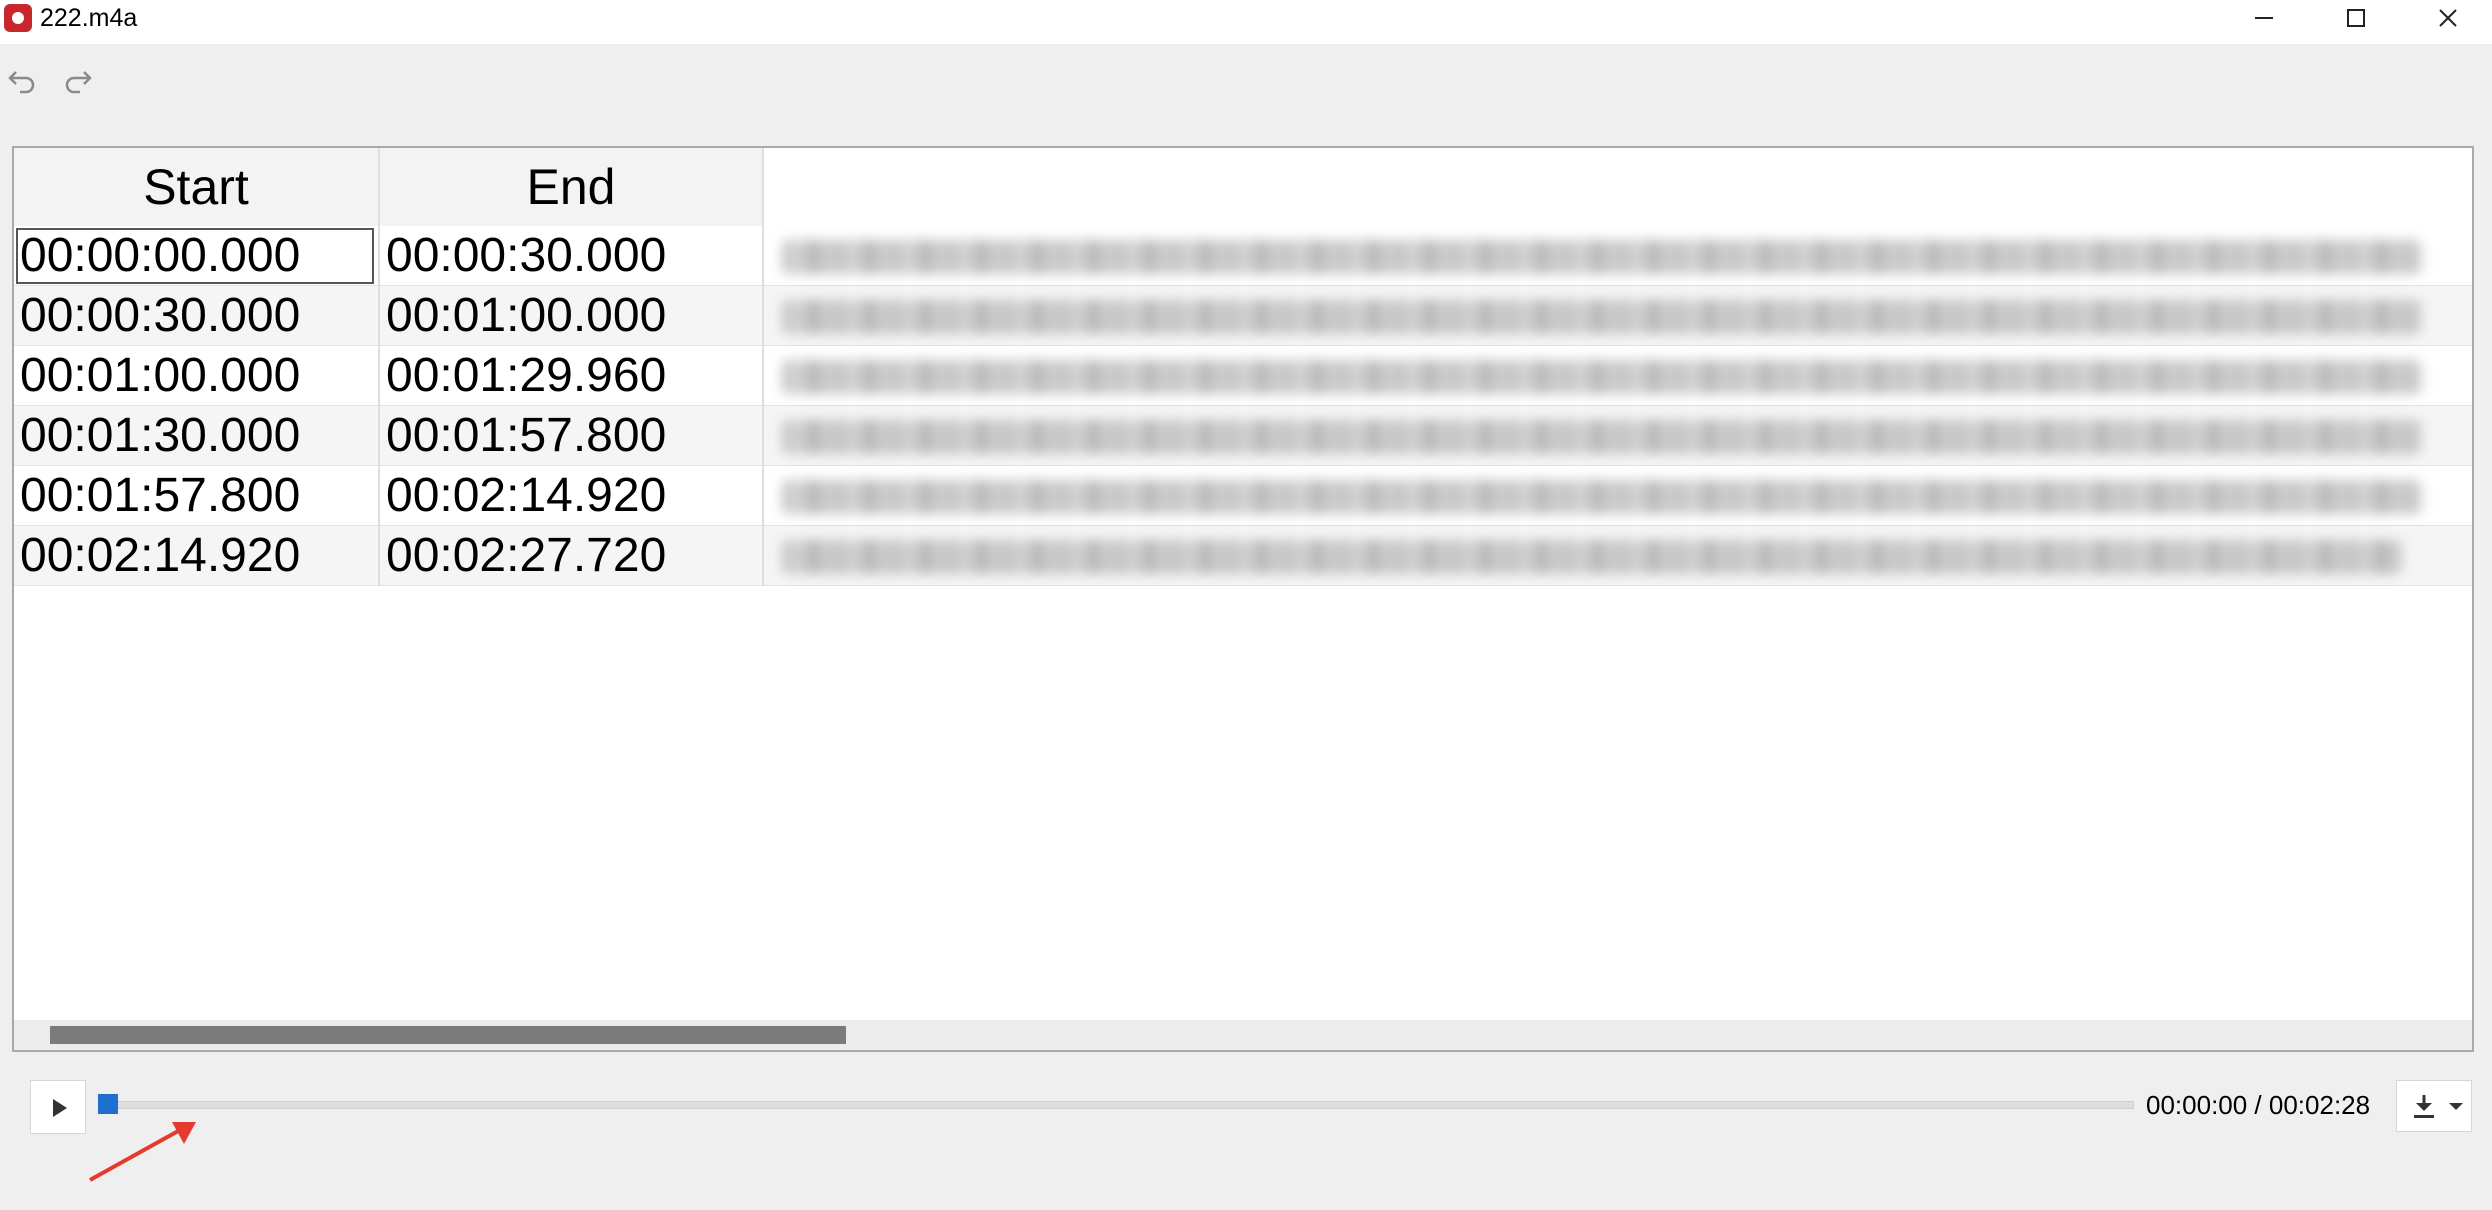  I want to click on column-header-start: Start, so click(197, 187).